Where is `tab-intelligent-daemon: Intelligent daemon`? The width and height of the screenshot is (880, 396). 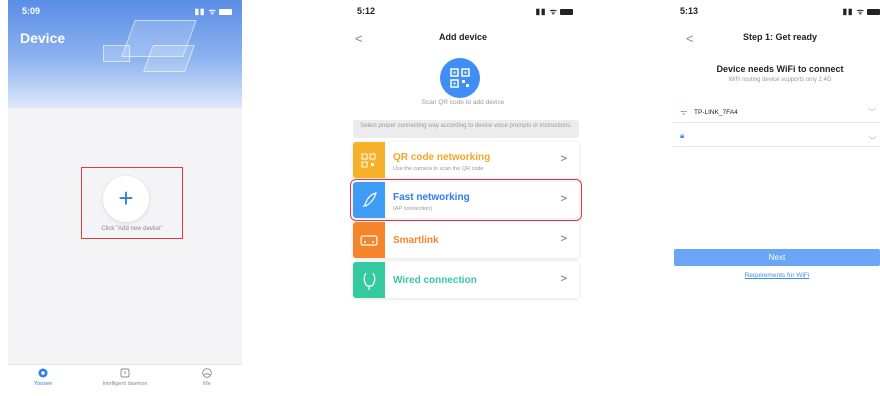
tab-intelligent-daemon: Intelligent daemon is located at coordinates (125, 377).